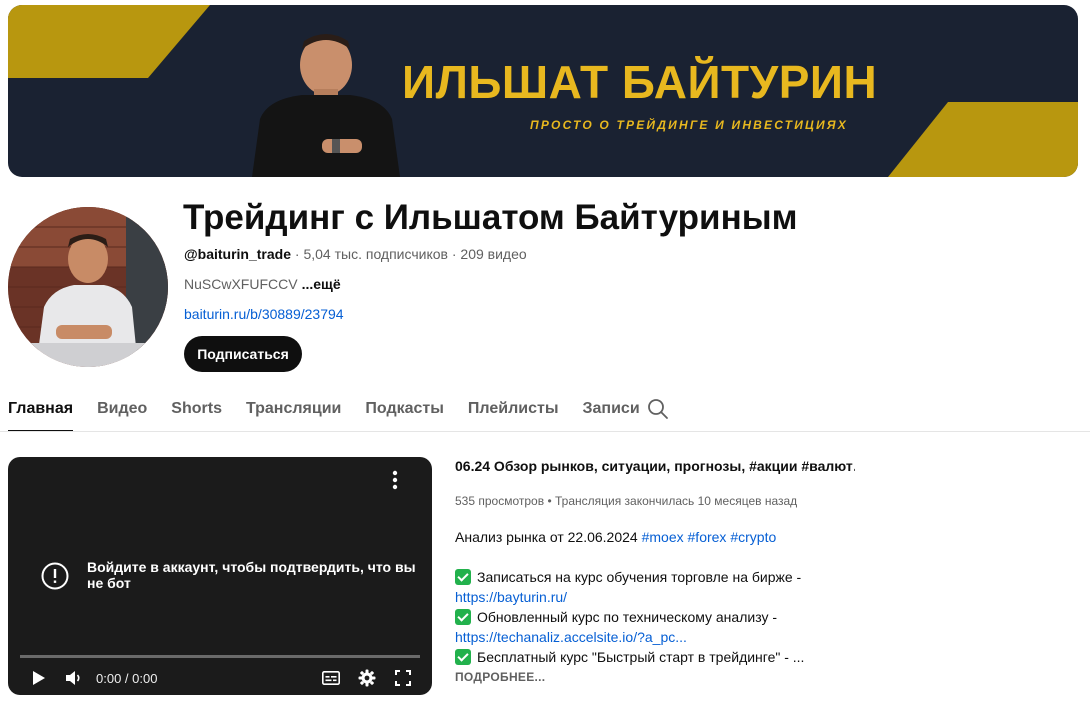 The image size is (1090, 710). I want to click on tab-live: Трансляции, so click(293, 412).